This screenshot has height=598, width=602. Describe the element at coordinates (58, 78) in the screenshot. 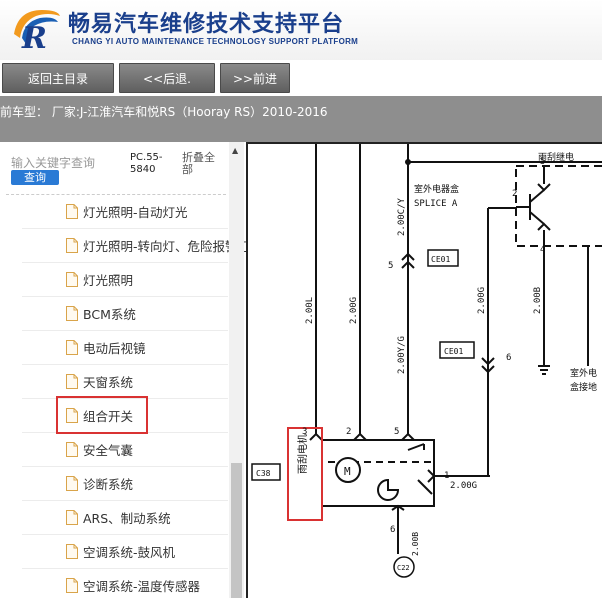

I see `home-button: 返回主目录` at that location.